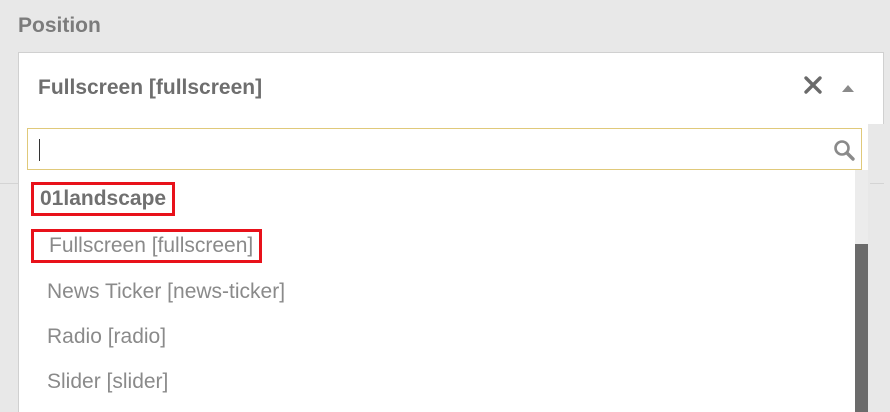 This screenshot has width=890, height=412. Describe the element at coordinates (9, 183) in the screenshot. I see `background-divider` at that location.